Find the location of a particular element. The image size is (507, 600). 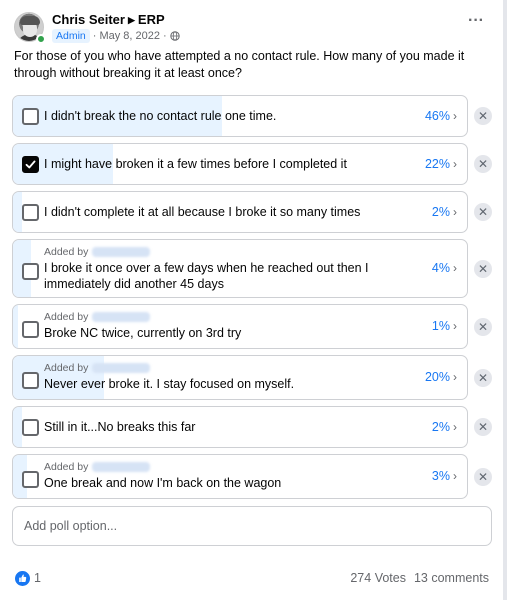

like-count: 1 is located at coordinates (37, 578).